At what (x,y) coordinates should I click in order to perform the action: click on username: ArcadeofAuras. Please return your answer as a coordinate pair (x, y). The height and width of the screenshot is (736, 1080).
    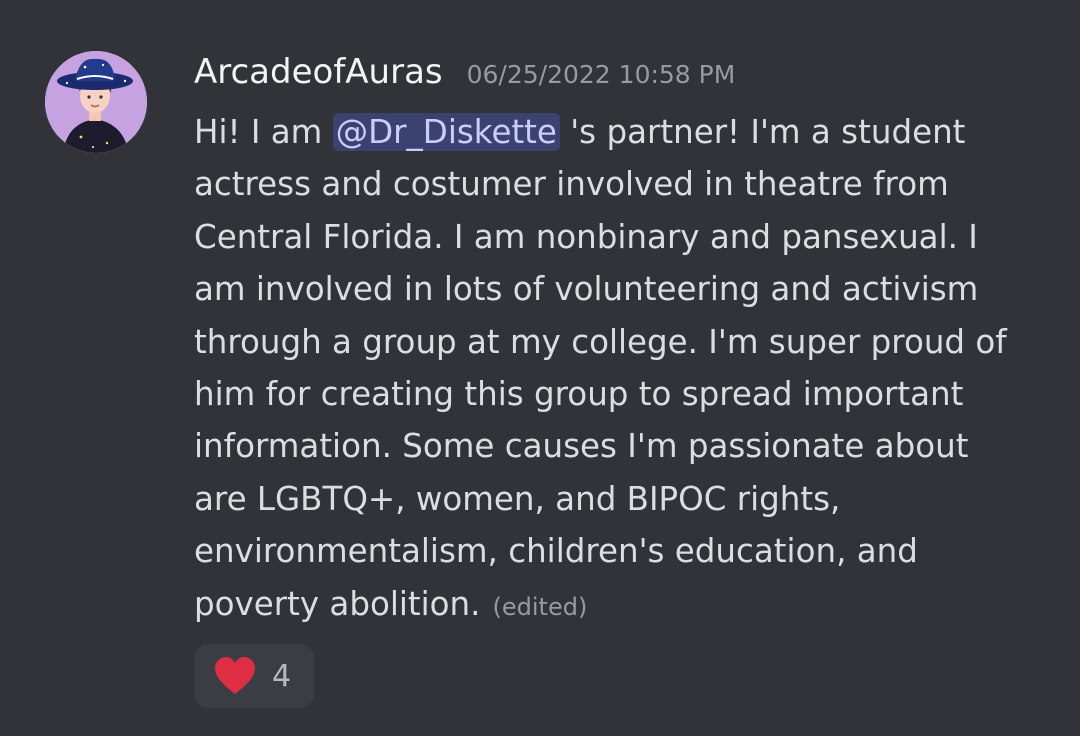
    Looking at the image, I should click on (318, 72).